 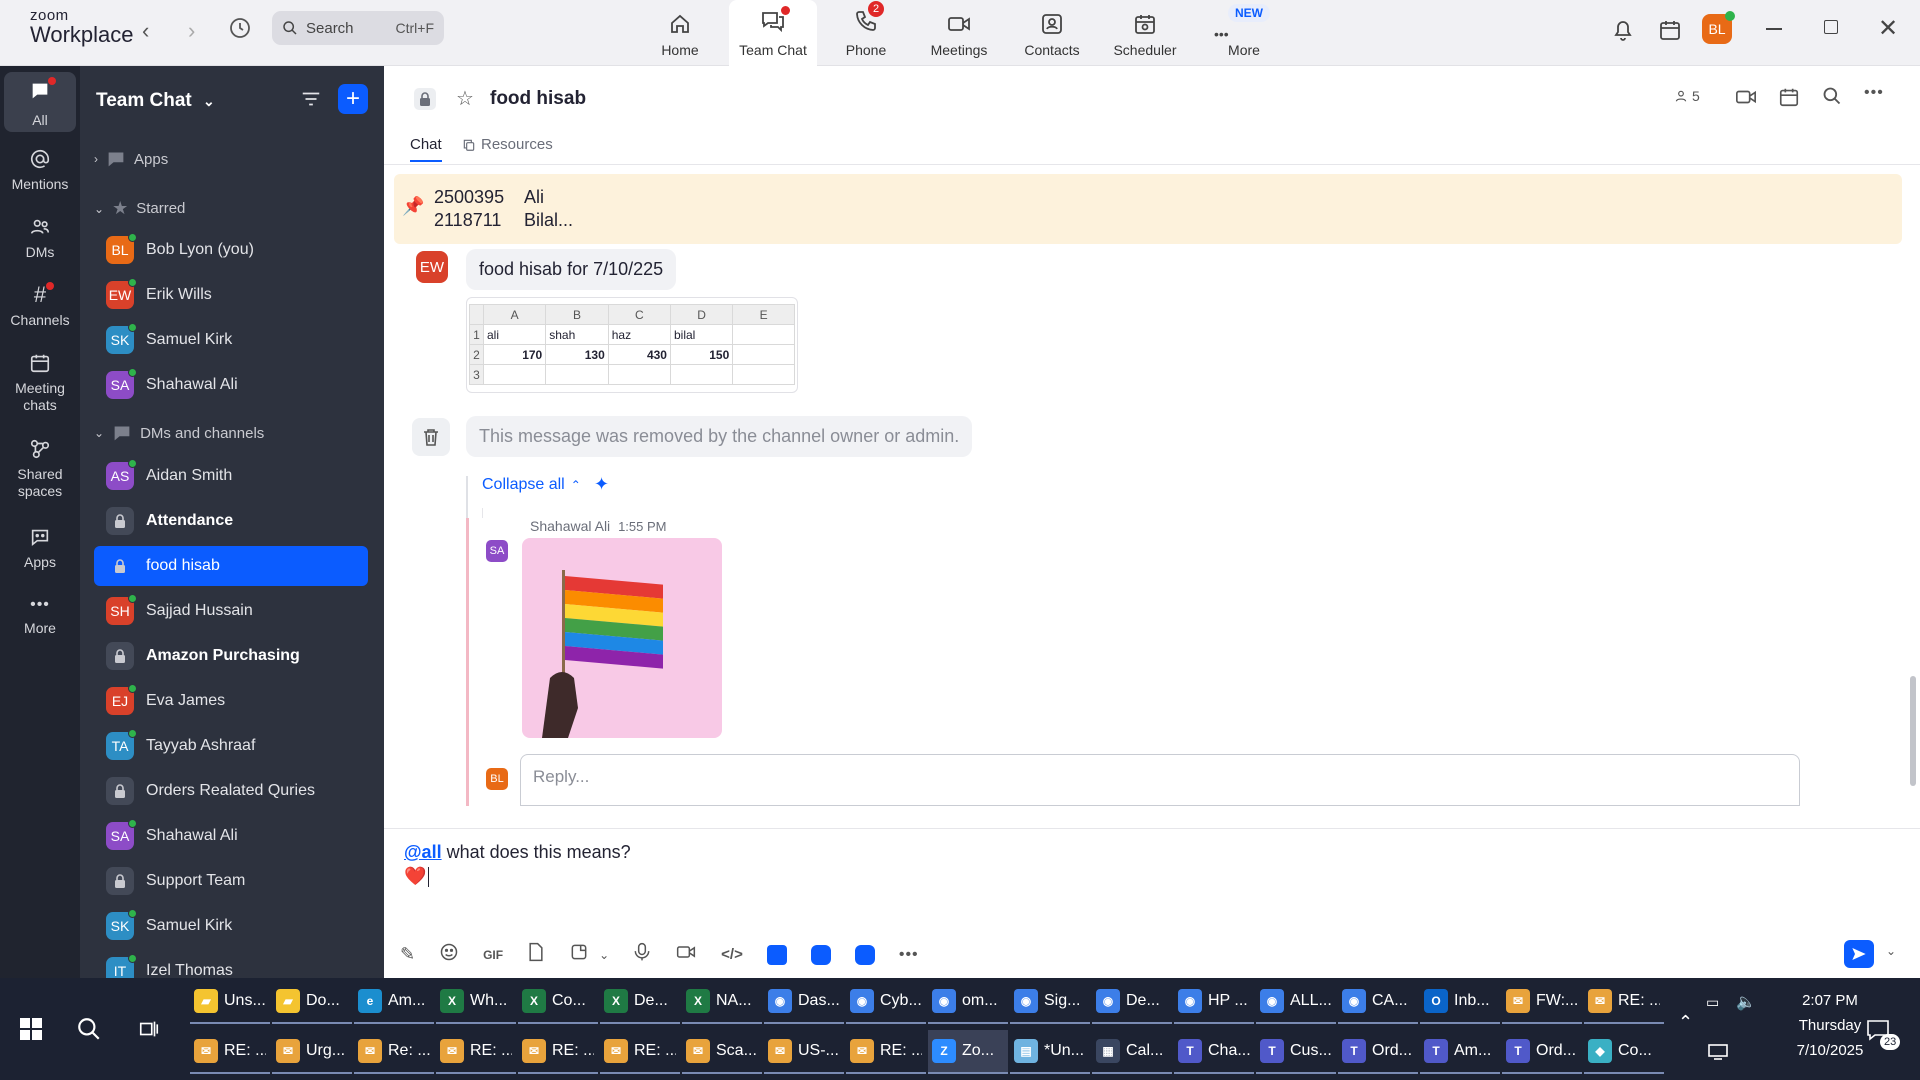 What do you see at coordinates (1746, 1002) in the screenshot?
I see `speaker-icon: 🔈` at bounding box center [1746, 1002].